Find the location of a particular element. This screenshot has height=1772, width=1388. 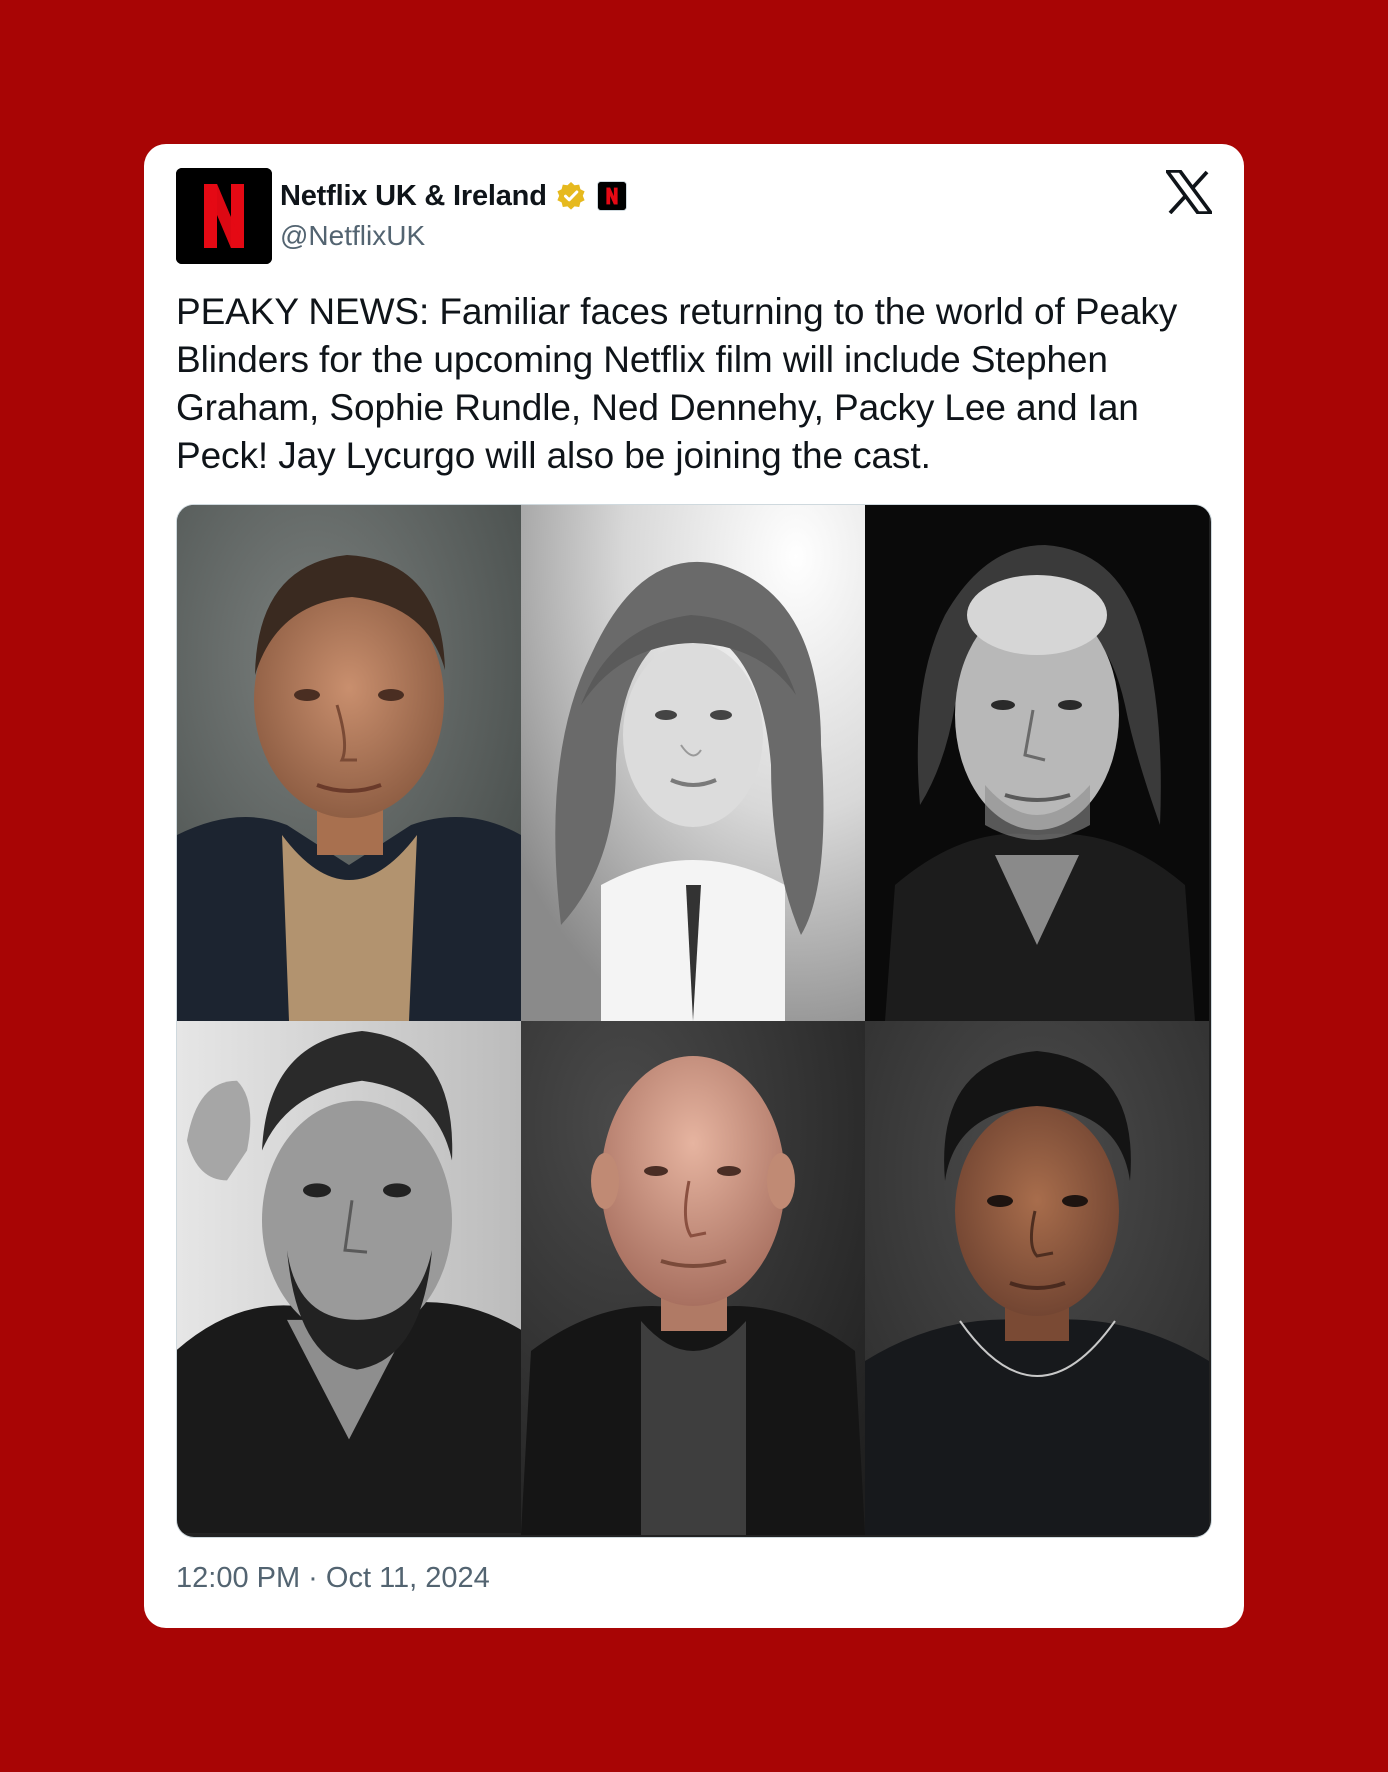

netflix-logo-icon is located at coordinates (224, 216).